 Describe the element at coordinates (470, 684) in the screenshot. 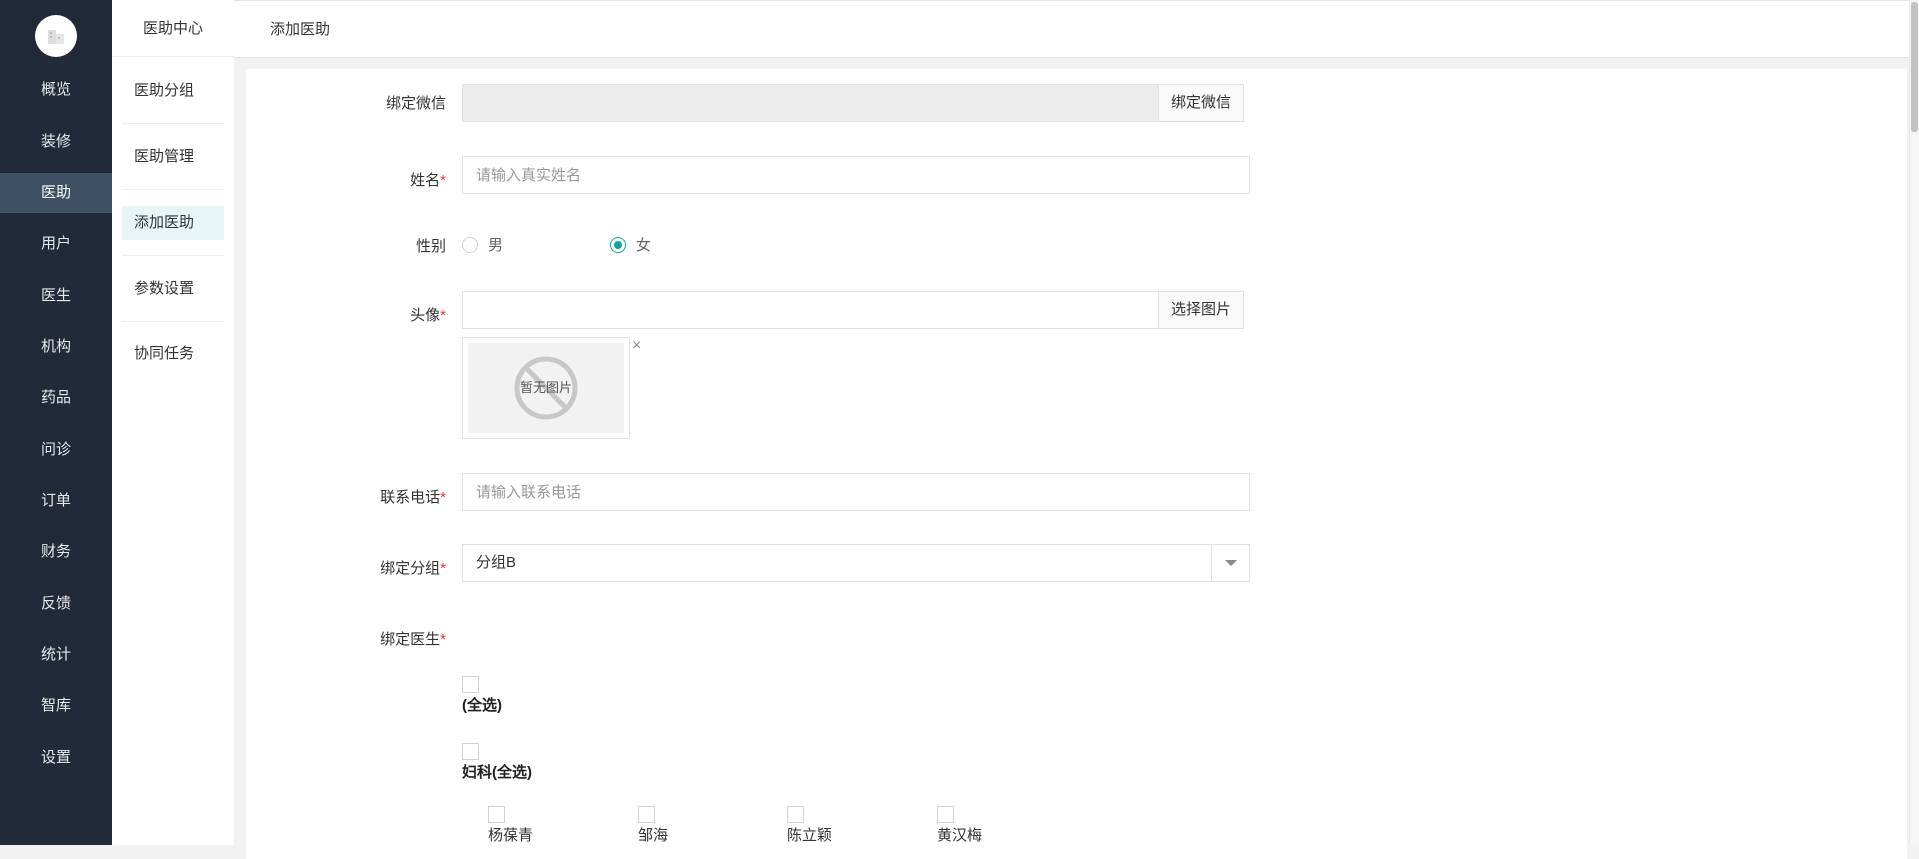

I see `select-all-checkbox` at that location.